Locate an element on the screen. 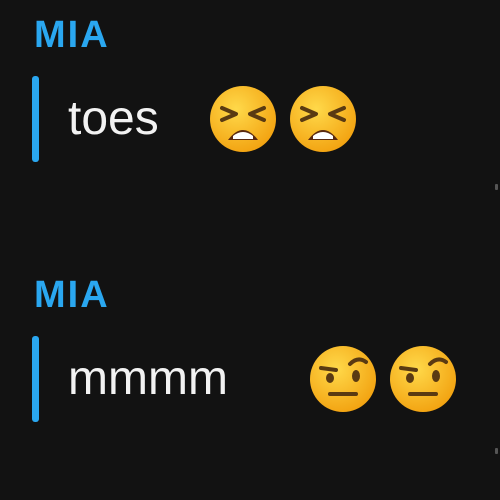 This screenshot has width=500, height=500. message-text: toes is located at coordinates (113, 118).